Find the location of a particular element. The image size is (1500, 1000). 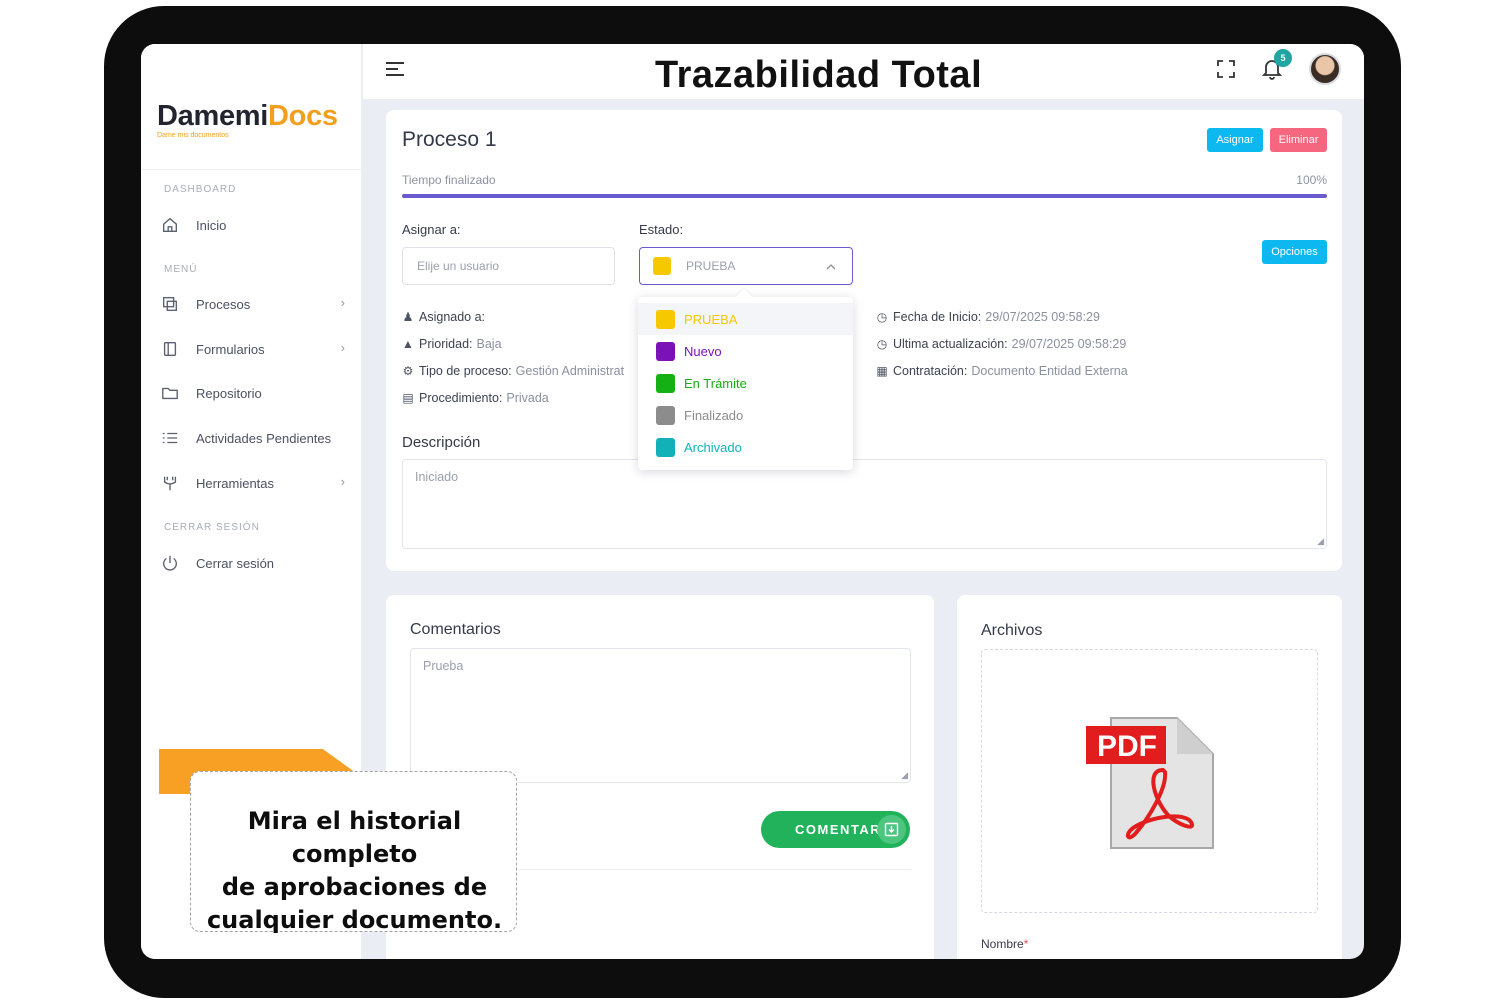

assign-user-input: Elije un usuario is located at coordinates (508, 266).